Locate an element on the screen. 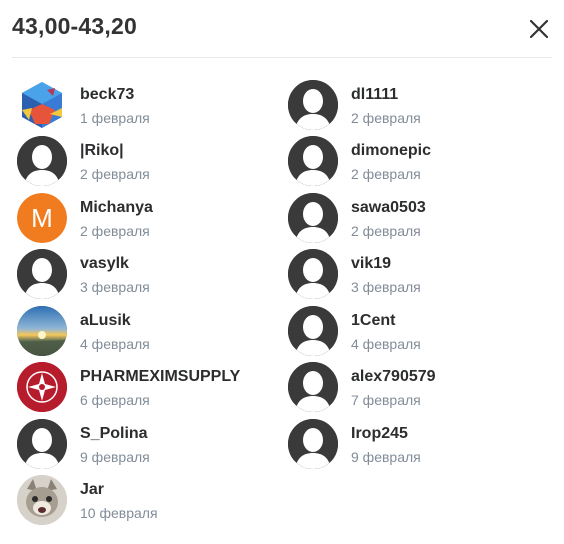 The height and width of the screenshot is (544, 564). list-item: vik19 3 февраля is located at coordinates (418, 275).